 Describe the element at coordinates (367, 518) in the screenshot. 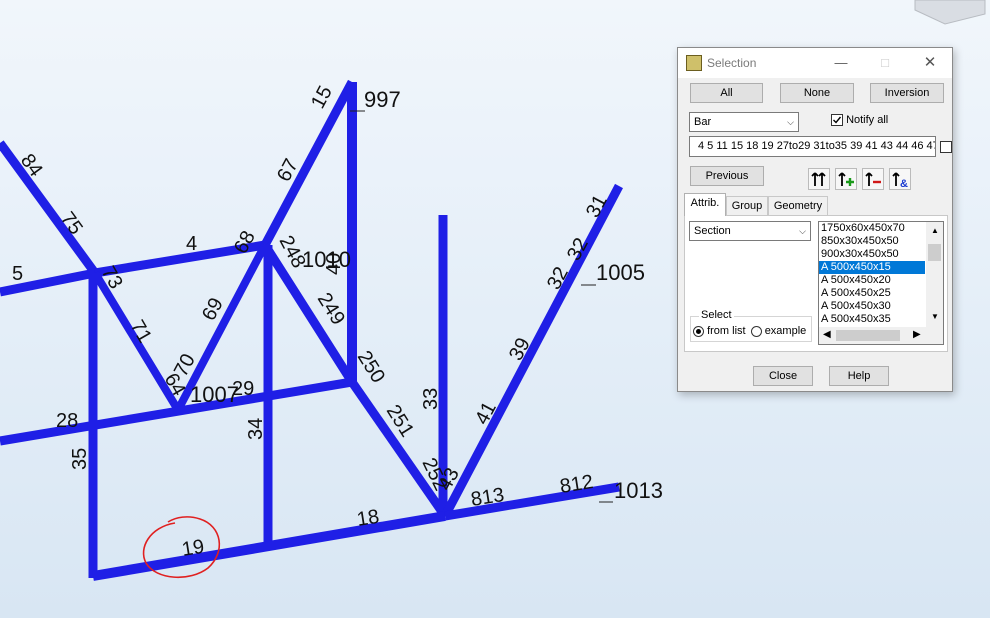

I see `label-bar-18: 18` at that location.